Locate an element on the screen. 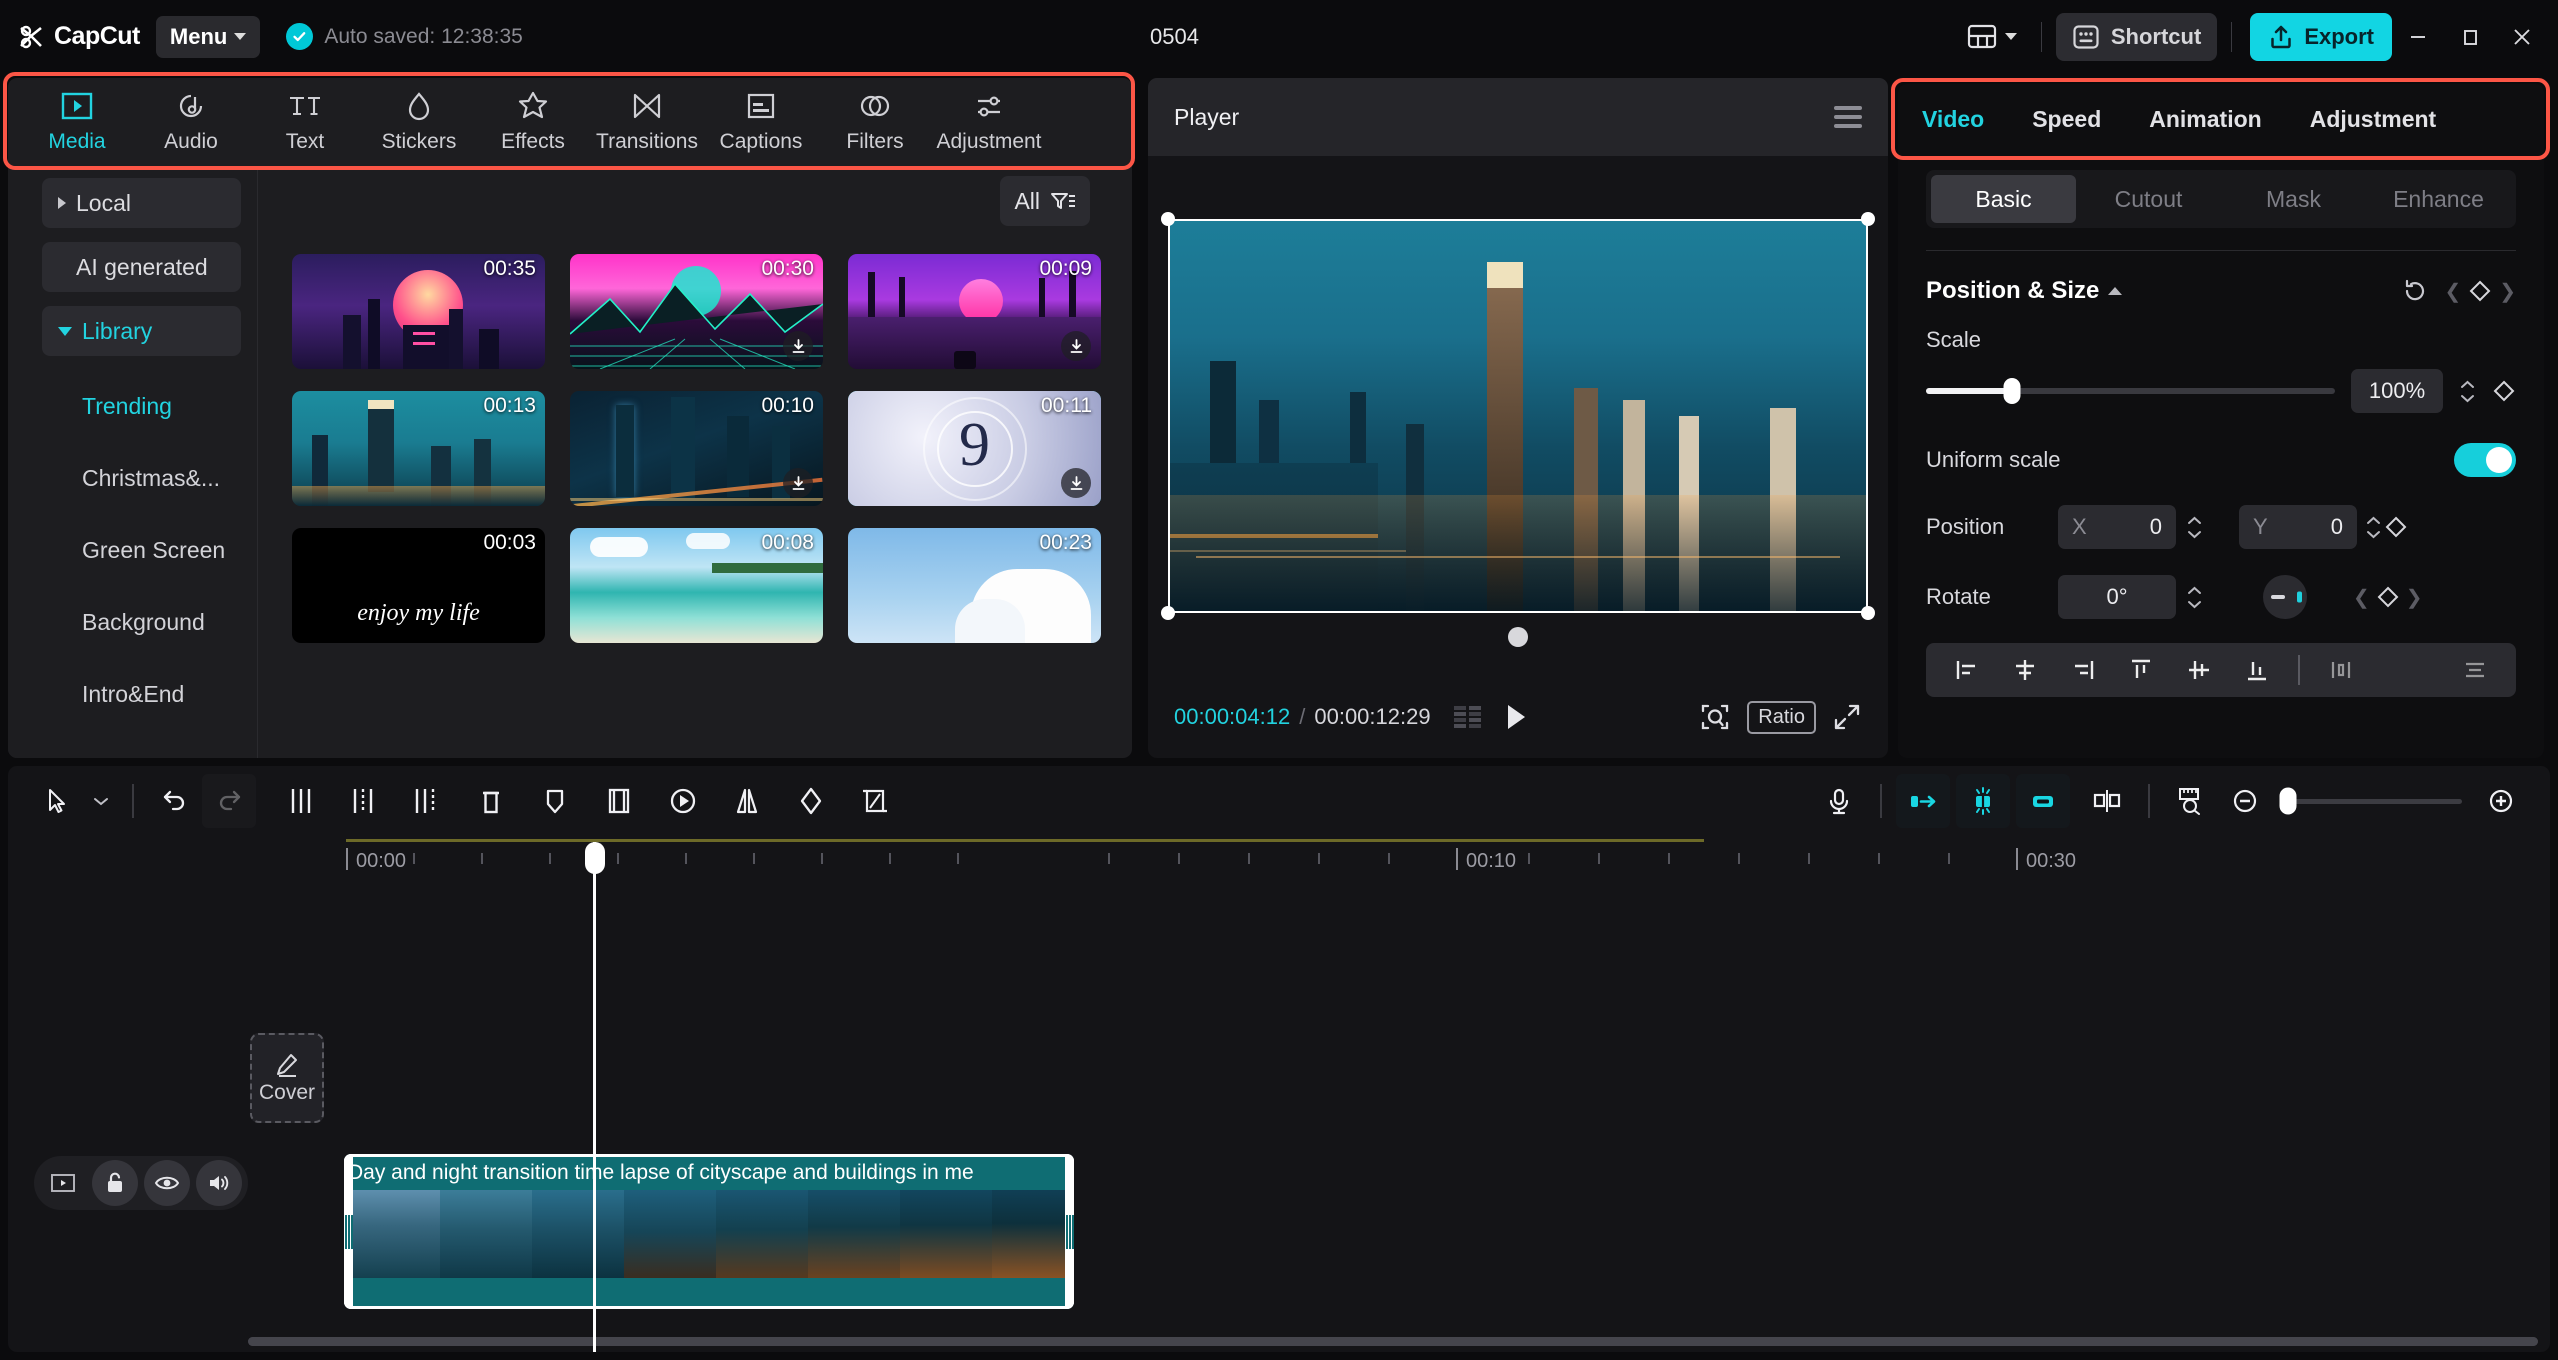 Image resolution: width=2558 pixels, height=1360 pixels. zoom-in-icon is located at coordinates (2501, 801).